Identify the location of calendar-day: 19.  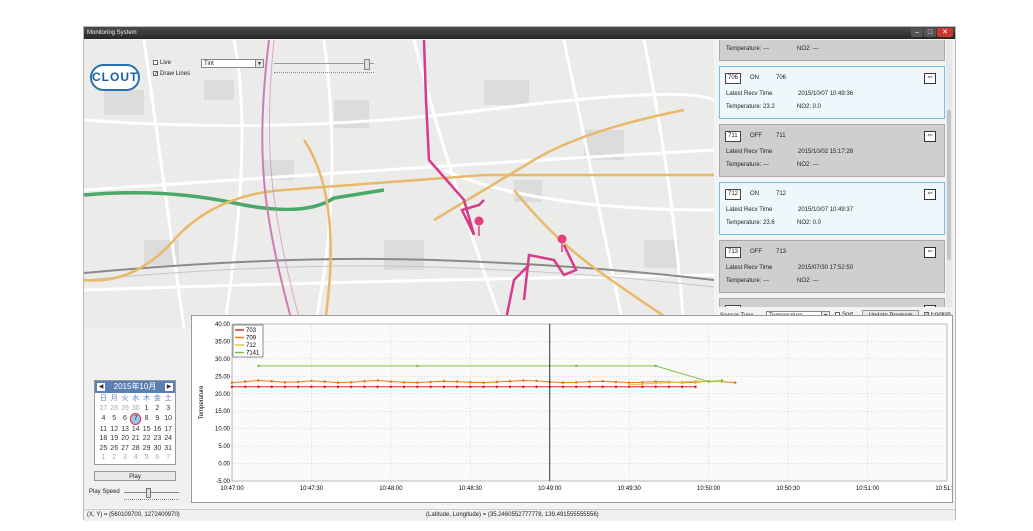
(114, 439).